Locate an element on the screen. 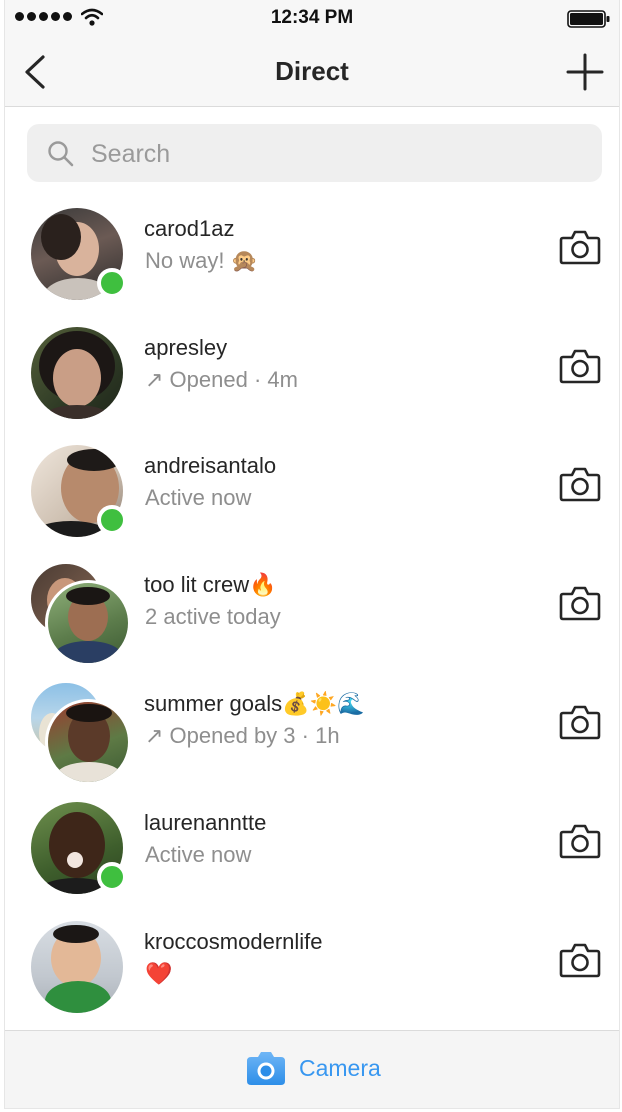  status-bar: 12:34 PM is located at coordinates (312, 18).